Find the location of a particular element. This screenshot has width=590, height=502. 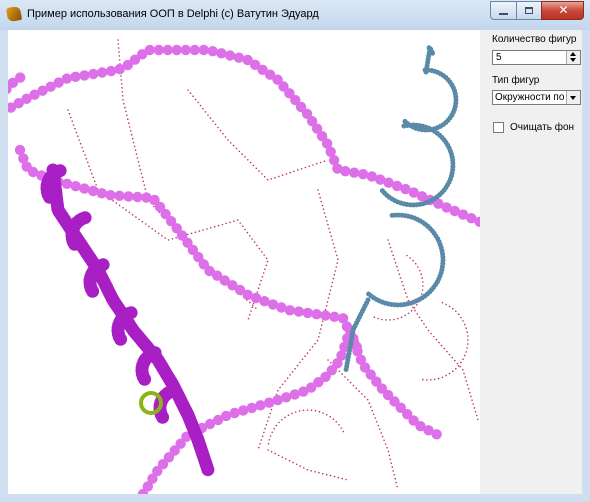

app-icon is located at coordinates (14, 14).